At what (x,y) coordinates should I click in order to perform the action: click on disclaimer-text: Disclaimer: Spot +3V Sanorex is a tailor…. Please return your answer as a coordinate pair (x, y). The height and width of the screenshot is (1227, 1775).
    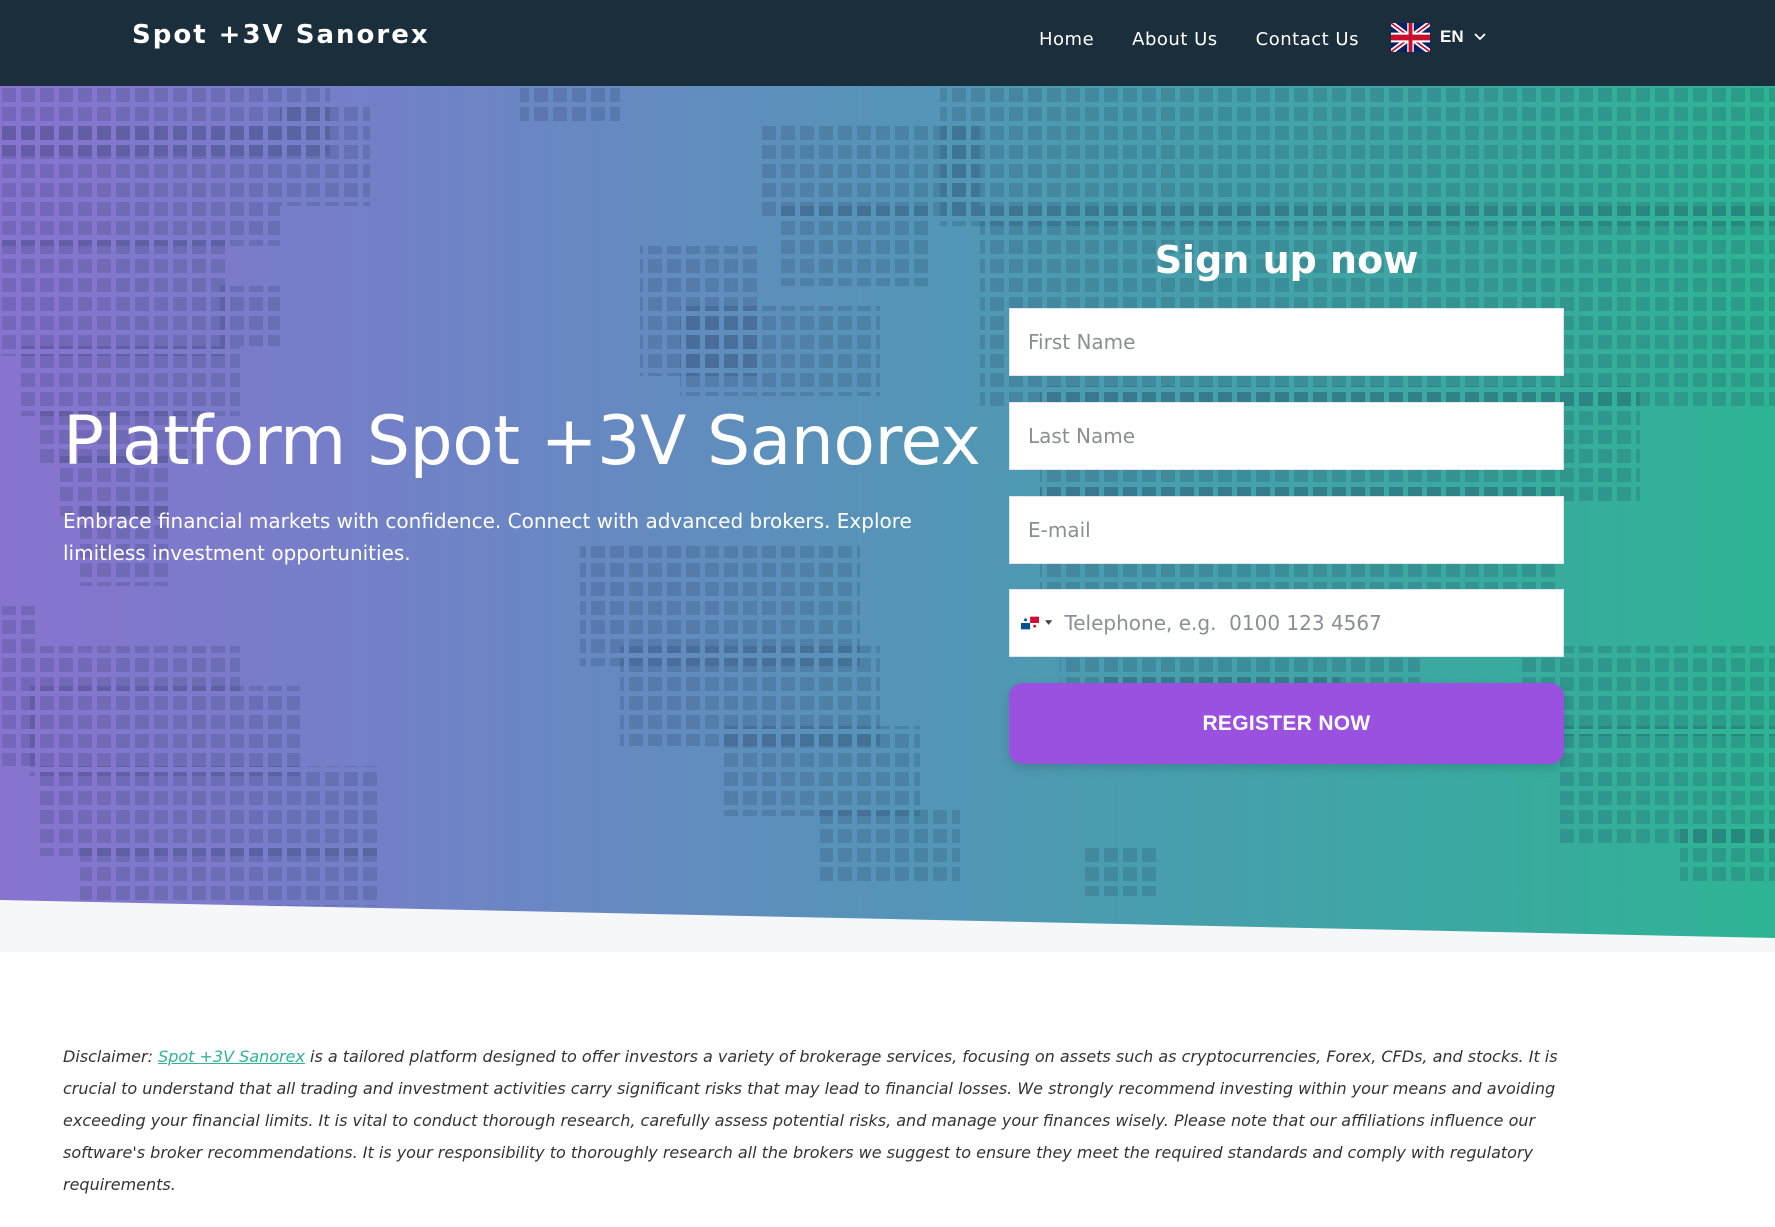
    Looking at the image, I should click on (813, 1121).